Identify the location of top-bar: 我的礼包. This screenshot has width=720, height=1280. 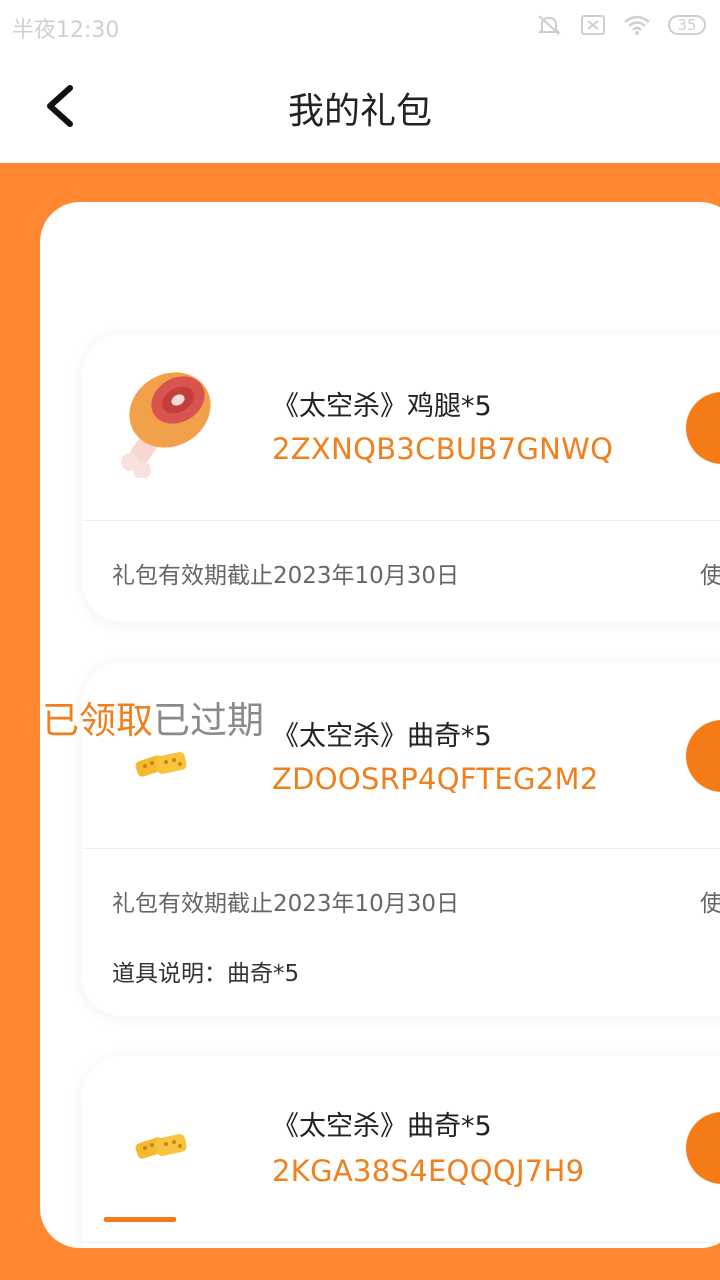
(360, 107).